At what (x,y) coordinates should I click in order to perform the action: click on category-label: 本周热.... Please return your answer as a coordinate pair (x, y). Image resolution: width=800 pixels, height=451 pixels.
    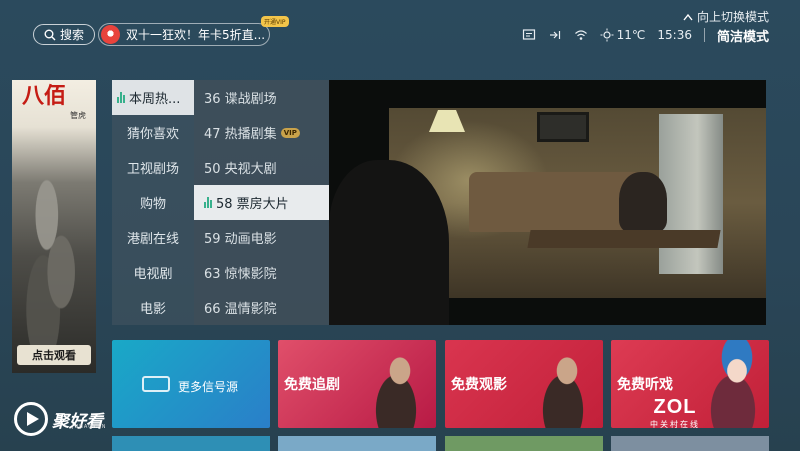
    Looking at the image, I should click on (155, 99).